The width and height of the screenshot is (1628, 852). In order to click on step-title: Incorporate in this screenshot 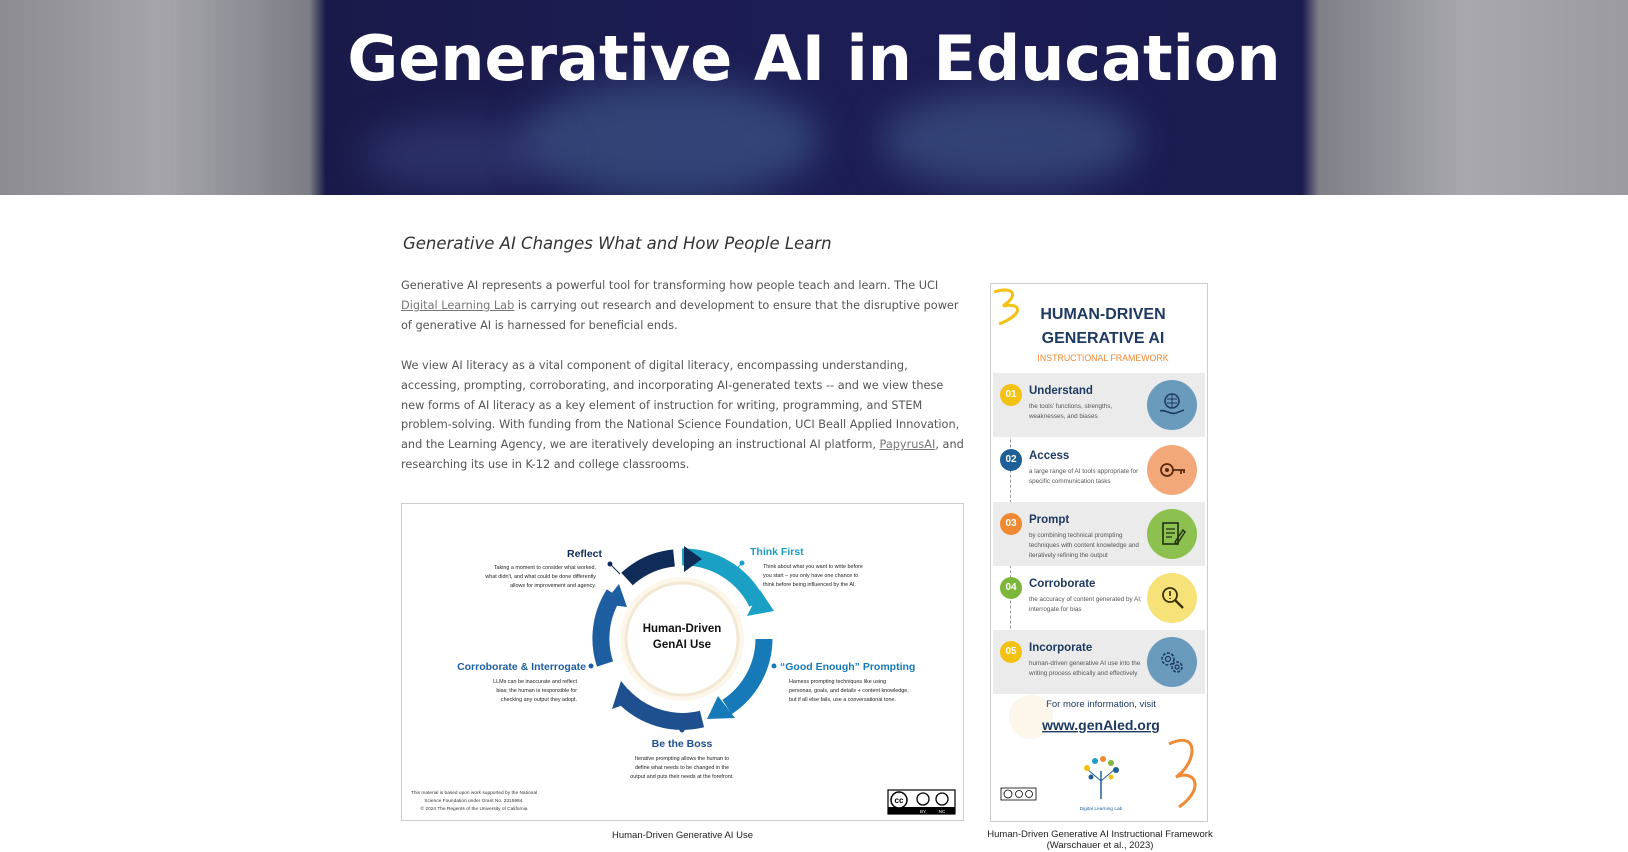, I will do `click(1061, 648)`.